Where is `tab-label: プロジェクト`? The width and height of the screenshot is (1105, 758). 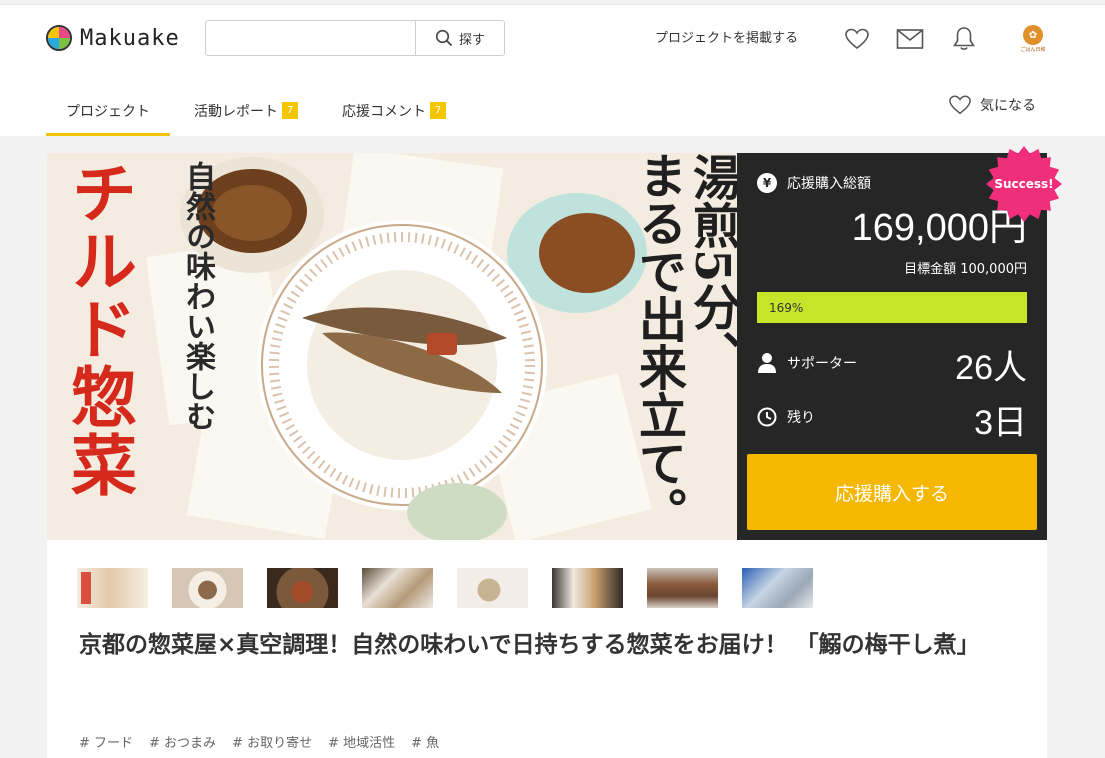
tab-label: プロジェクト is located at coordinates (108, 111).